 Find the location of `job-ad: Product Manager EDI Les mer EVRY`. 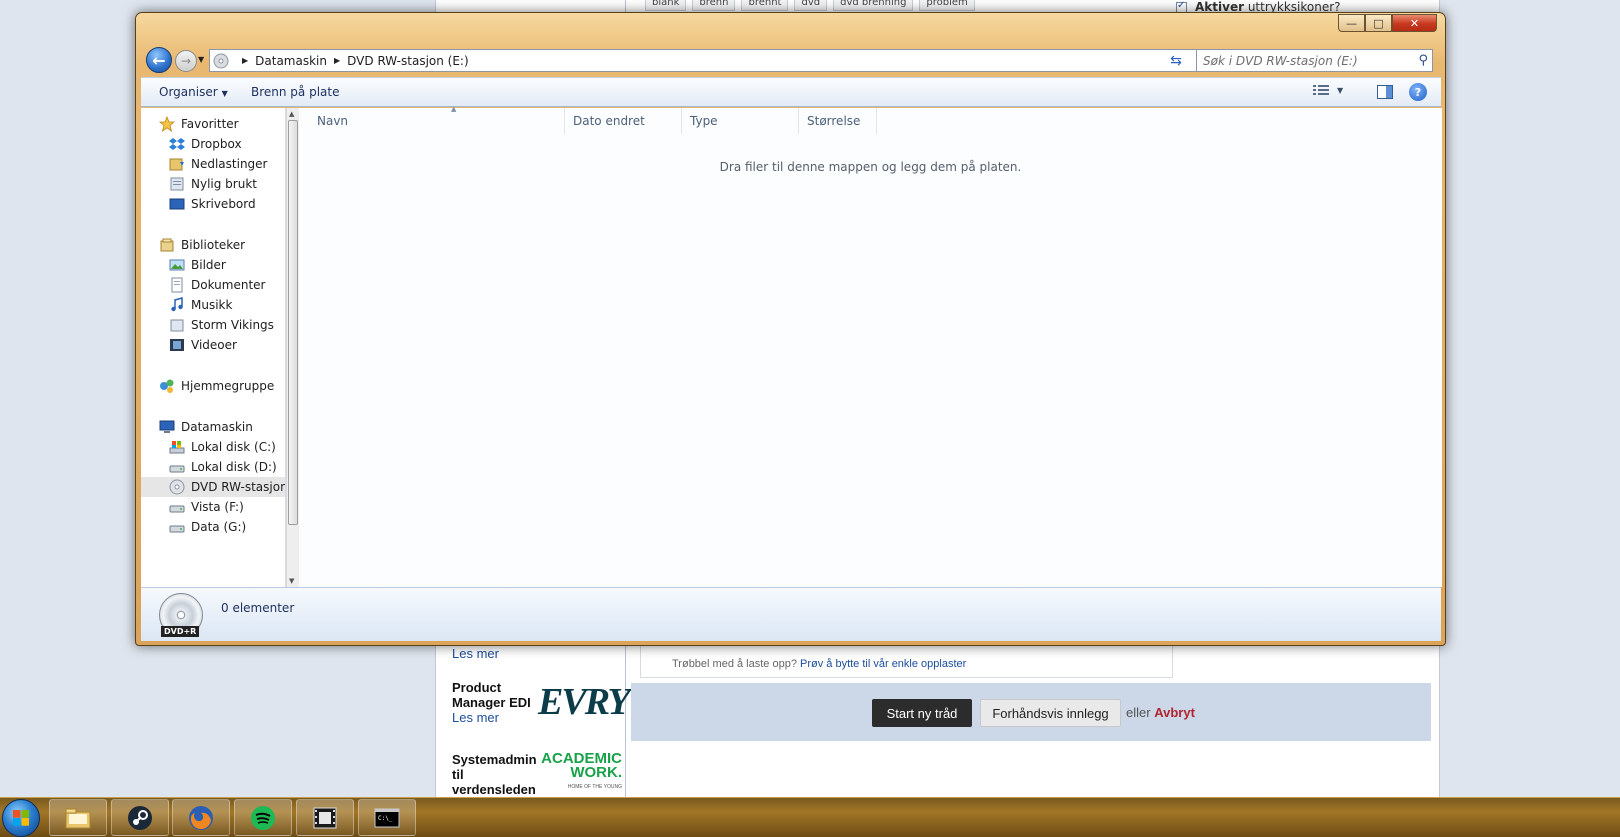

job-ad: Product Manager EDI Les mer EVRY is located at coordinates (541, 710).